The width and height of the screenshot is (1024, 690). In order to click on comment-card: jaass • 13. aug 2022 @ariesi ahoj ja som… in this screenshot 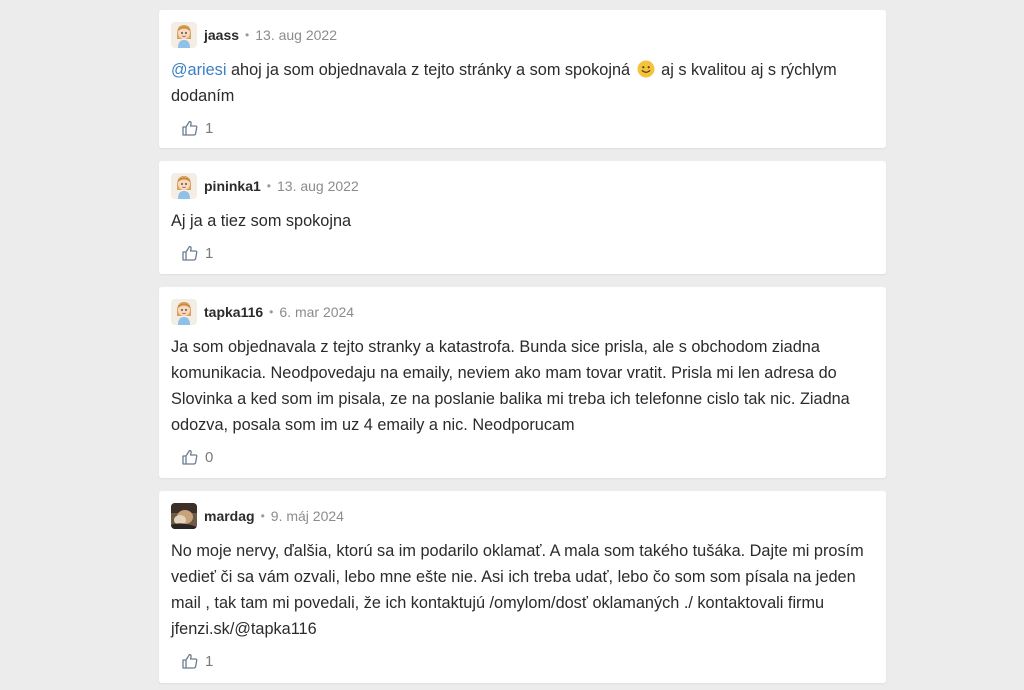, I will do `click(522, 79)`.